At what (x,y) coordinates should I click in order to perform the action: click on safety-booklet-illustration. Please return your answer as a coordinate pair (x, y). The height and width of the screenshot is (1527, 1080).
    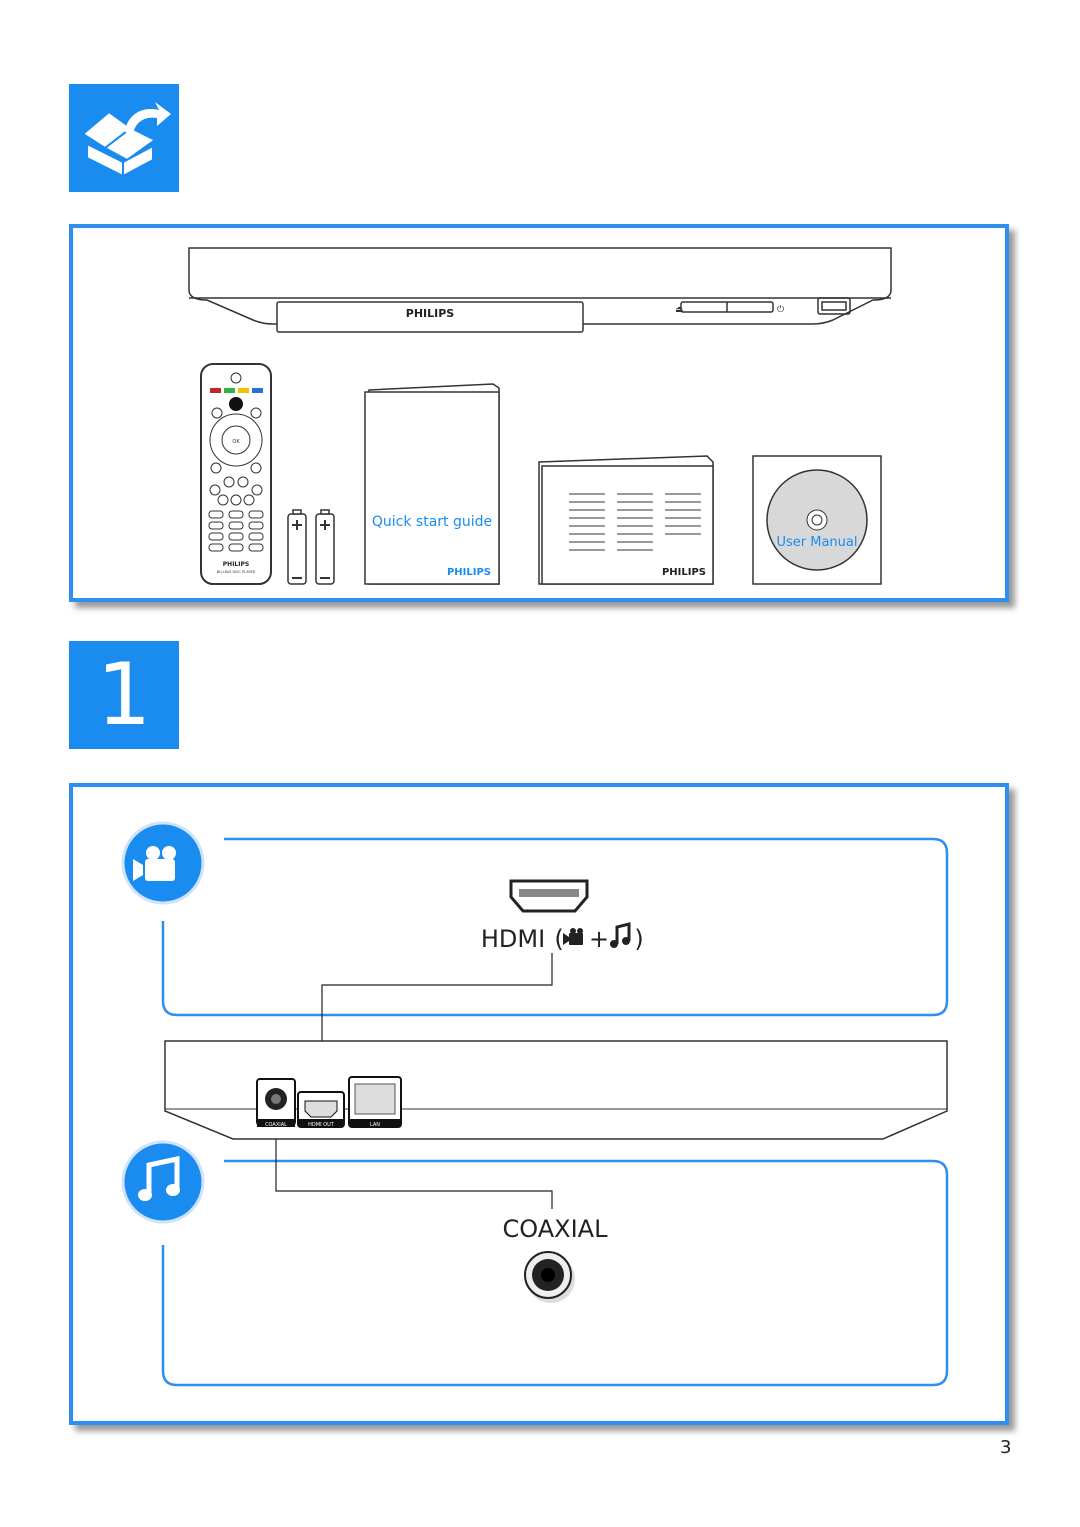
    Looking at the image, I should click on (626, 520).